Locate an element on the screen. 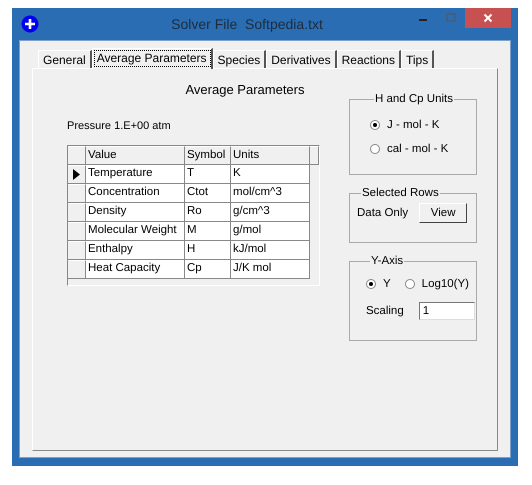  plus-icon is located at coordinates (30, 24).